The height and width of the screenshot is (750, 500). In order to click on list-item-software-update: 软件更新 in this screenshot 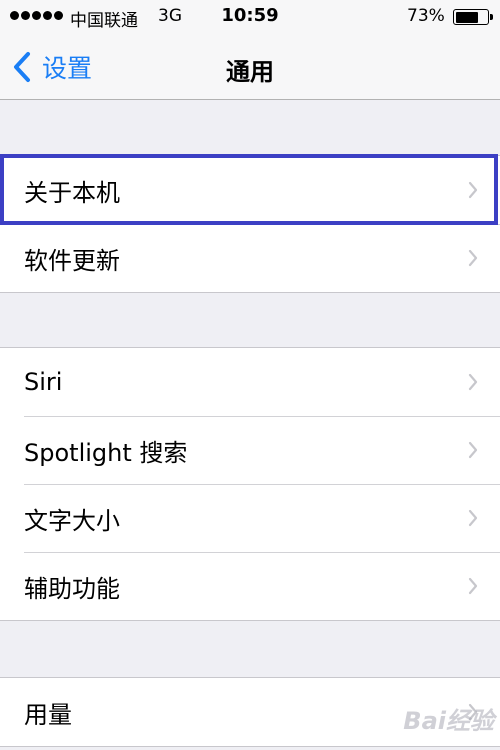, I will do `click(250, 258)`.